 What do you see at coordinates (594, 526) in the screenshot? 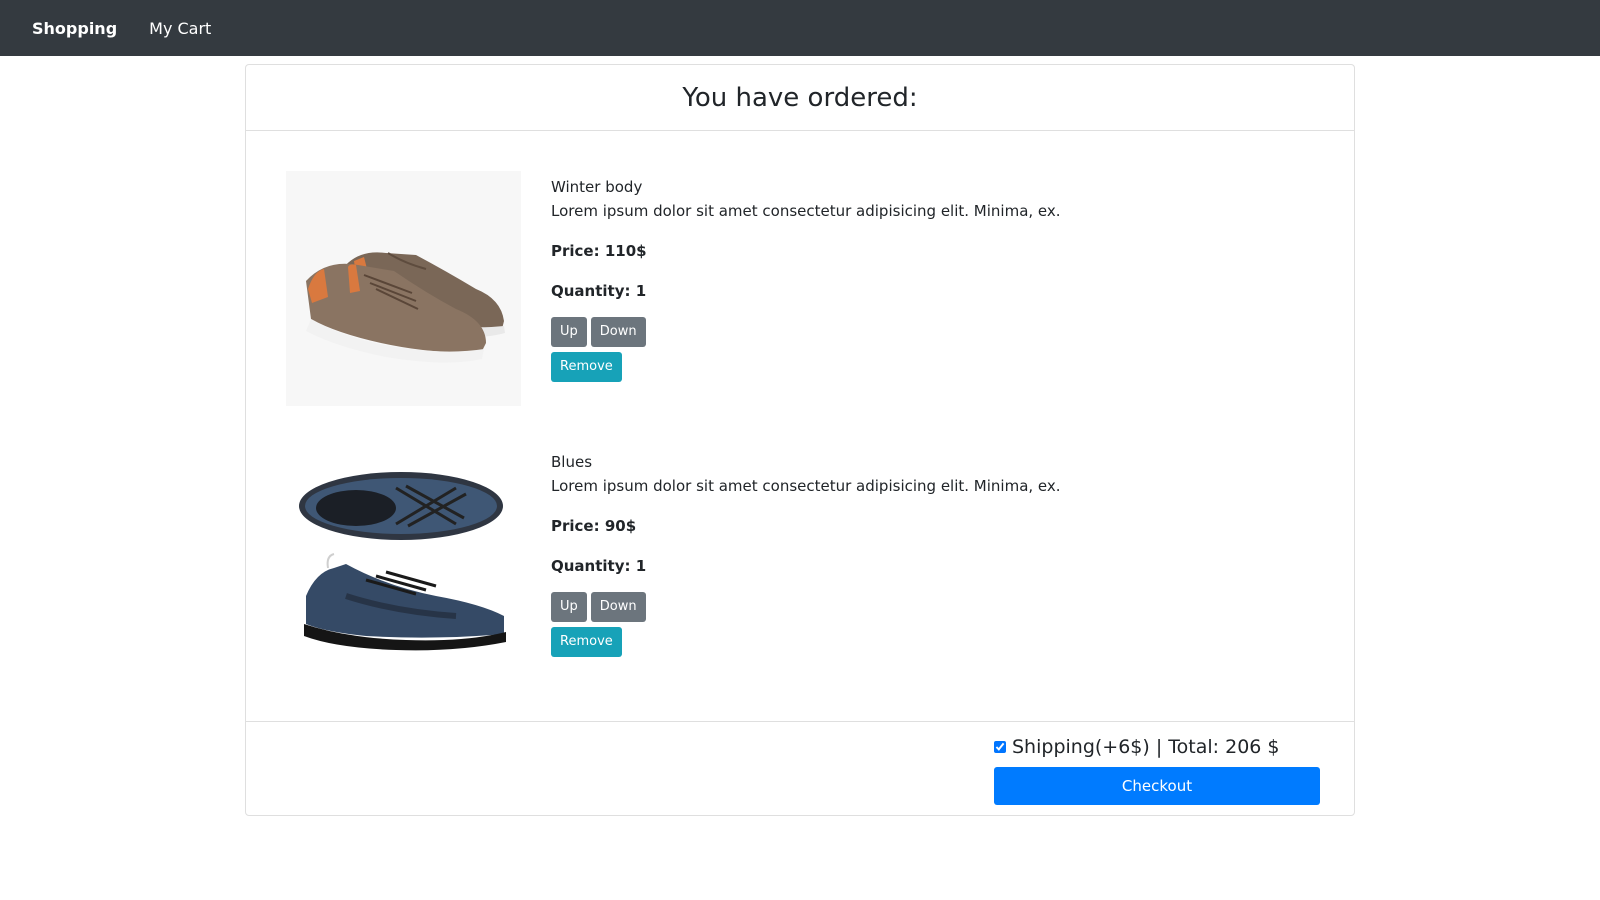
I see `item-price: Price: 90$` at bounding box center [594, 526].